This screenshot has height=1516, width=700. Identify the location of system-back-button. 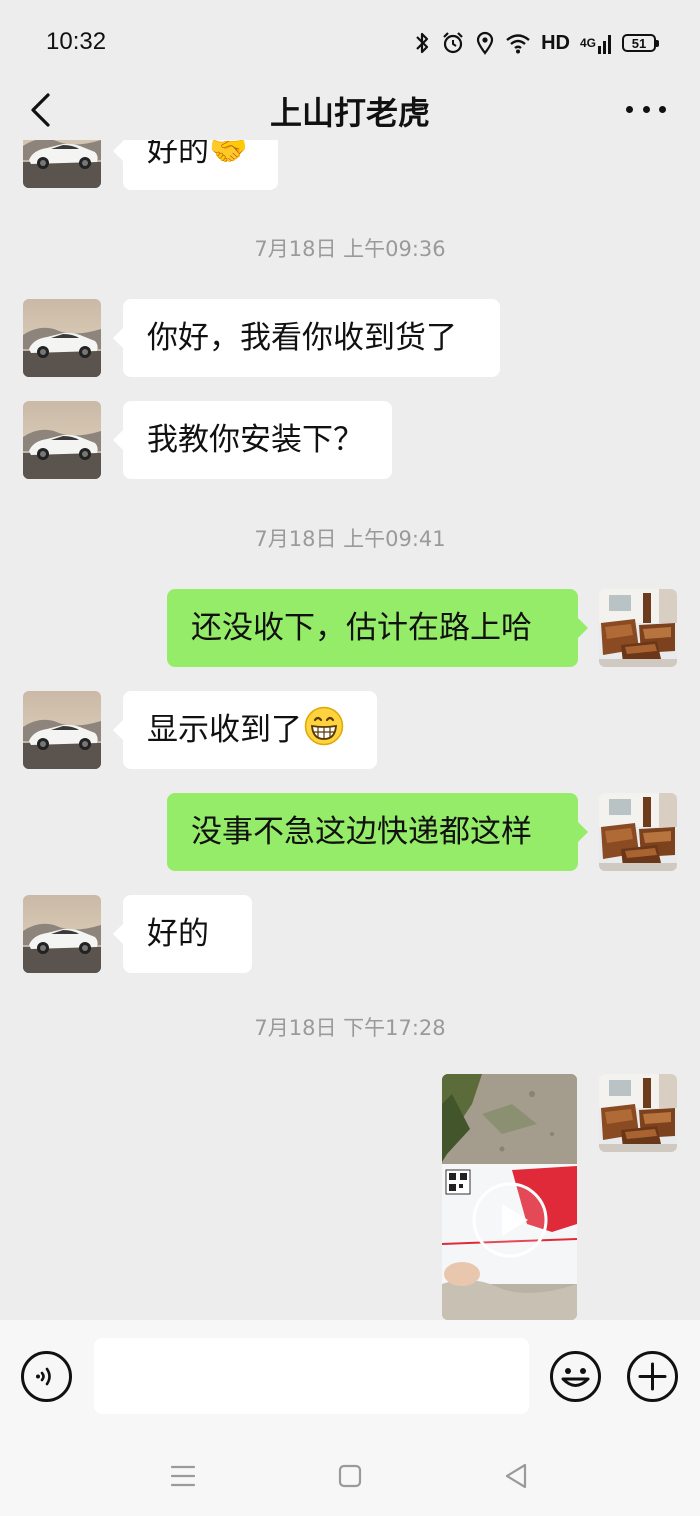
(516, 1476).